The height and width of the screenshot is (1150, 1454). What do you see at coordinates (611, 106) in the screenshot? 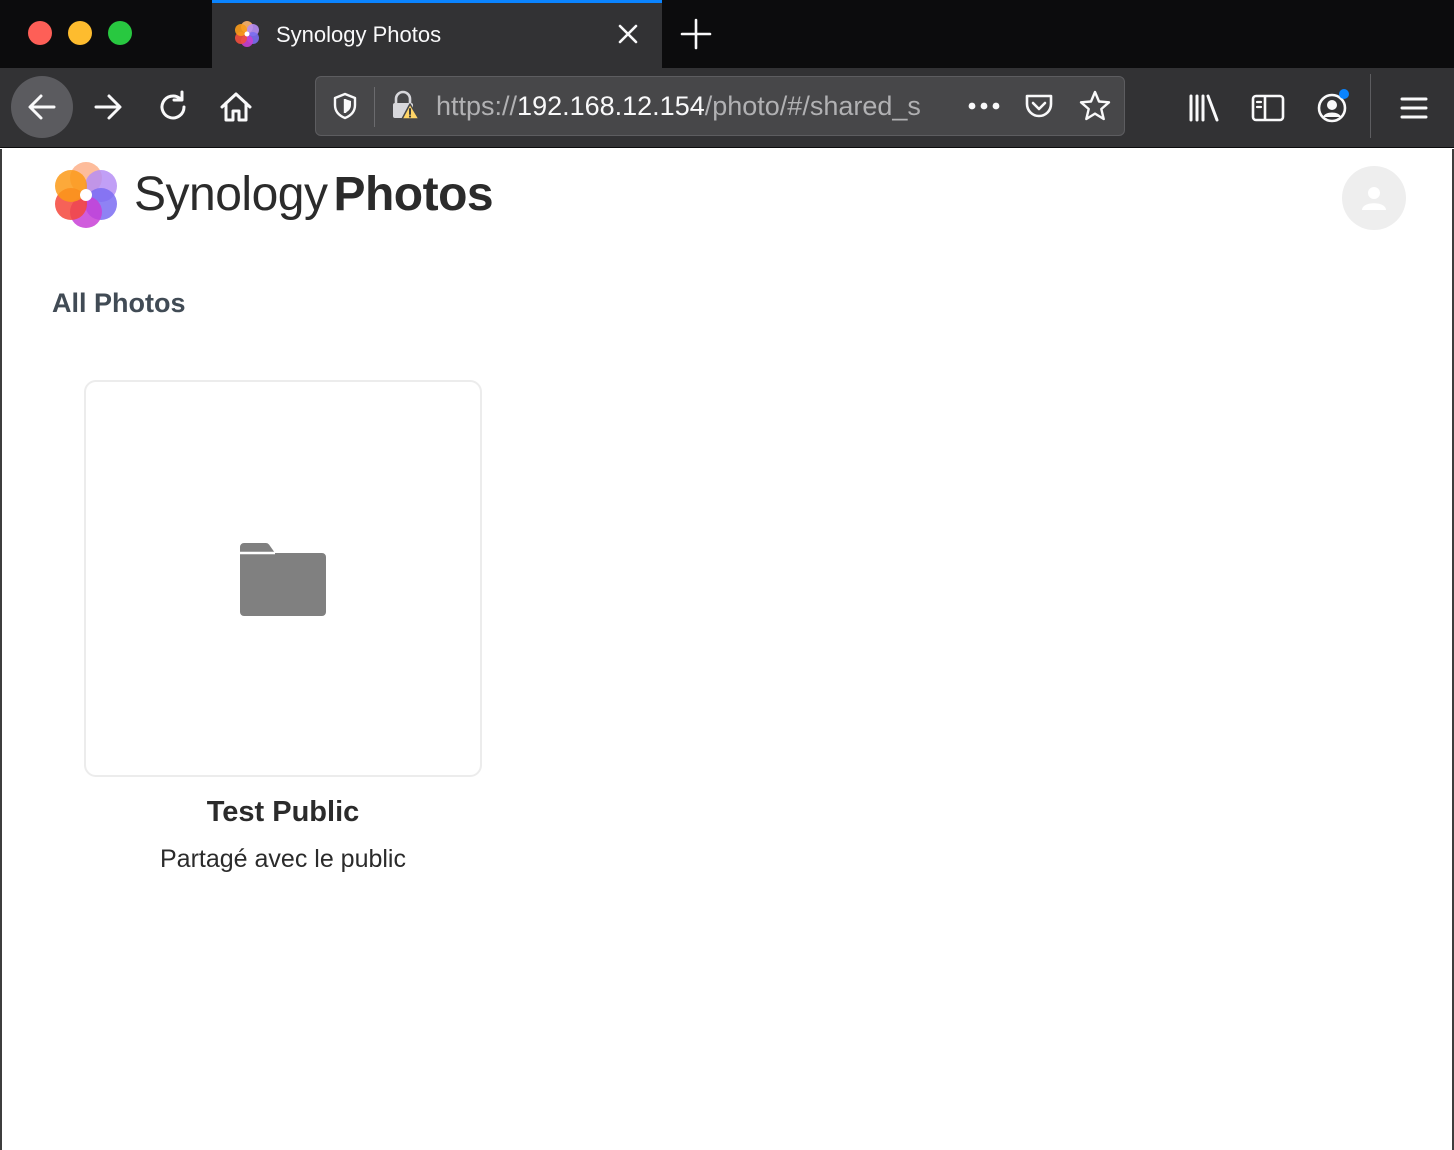
I see `url-host: 192.168.12.154` at bounding box center [611, 106].